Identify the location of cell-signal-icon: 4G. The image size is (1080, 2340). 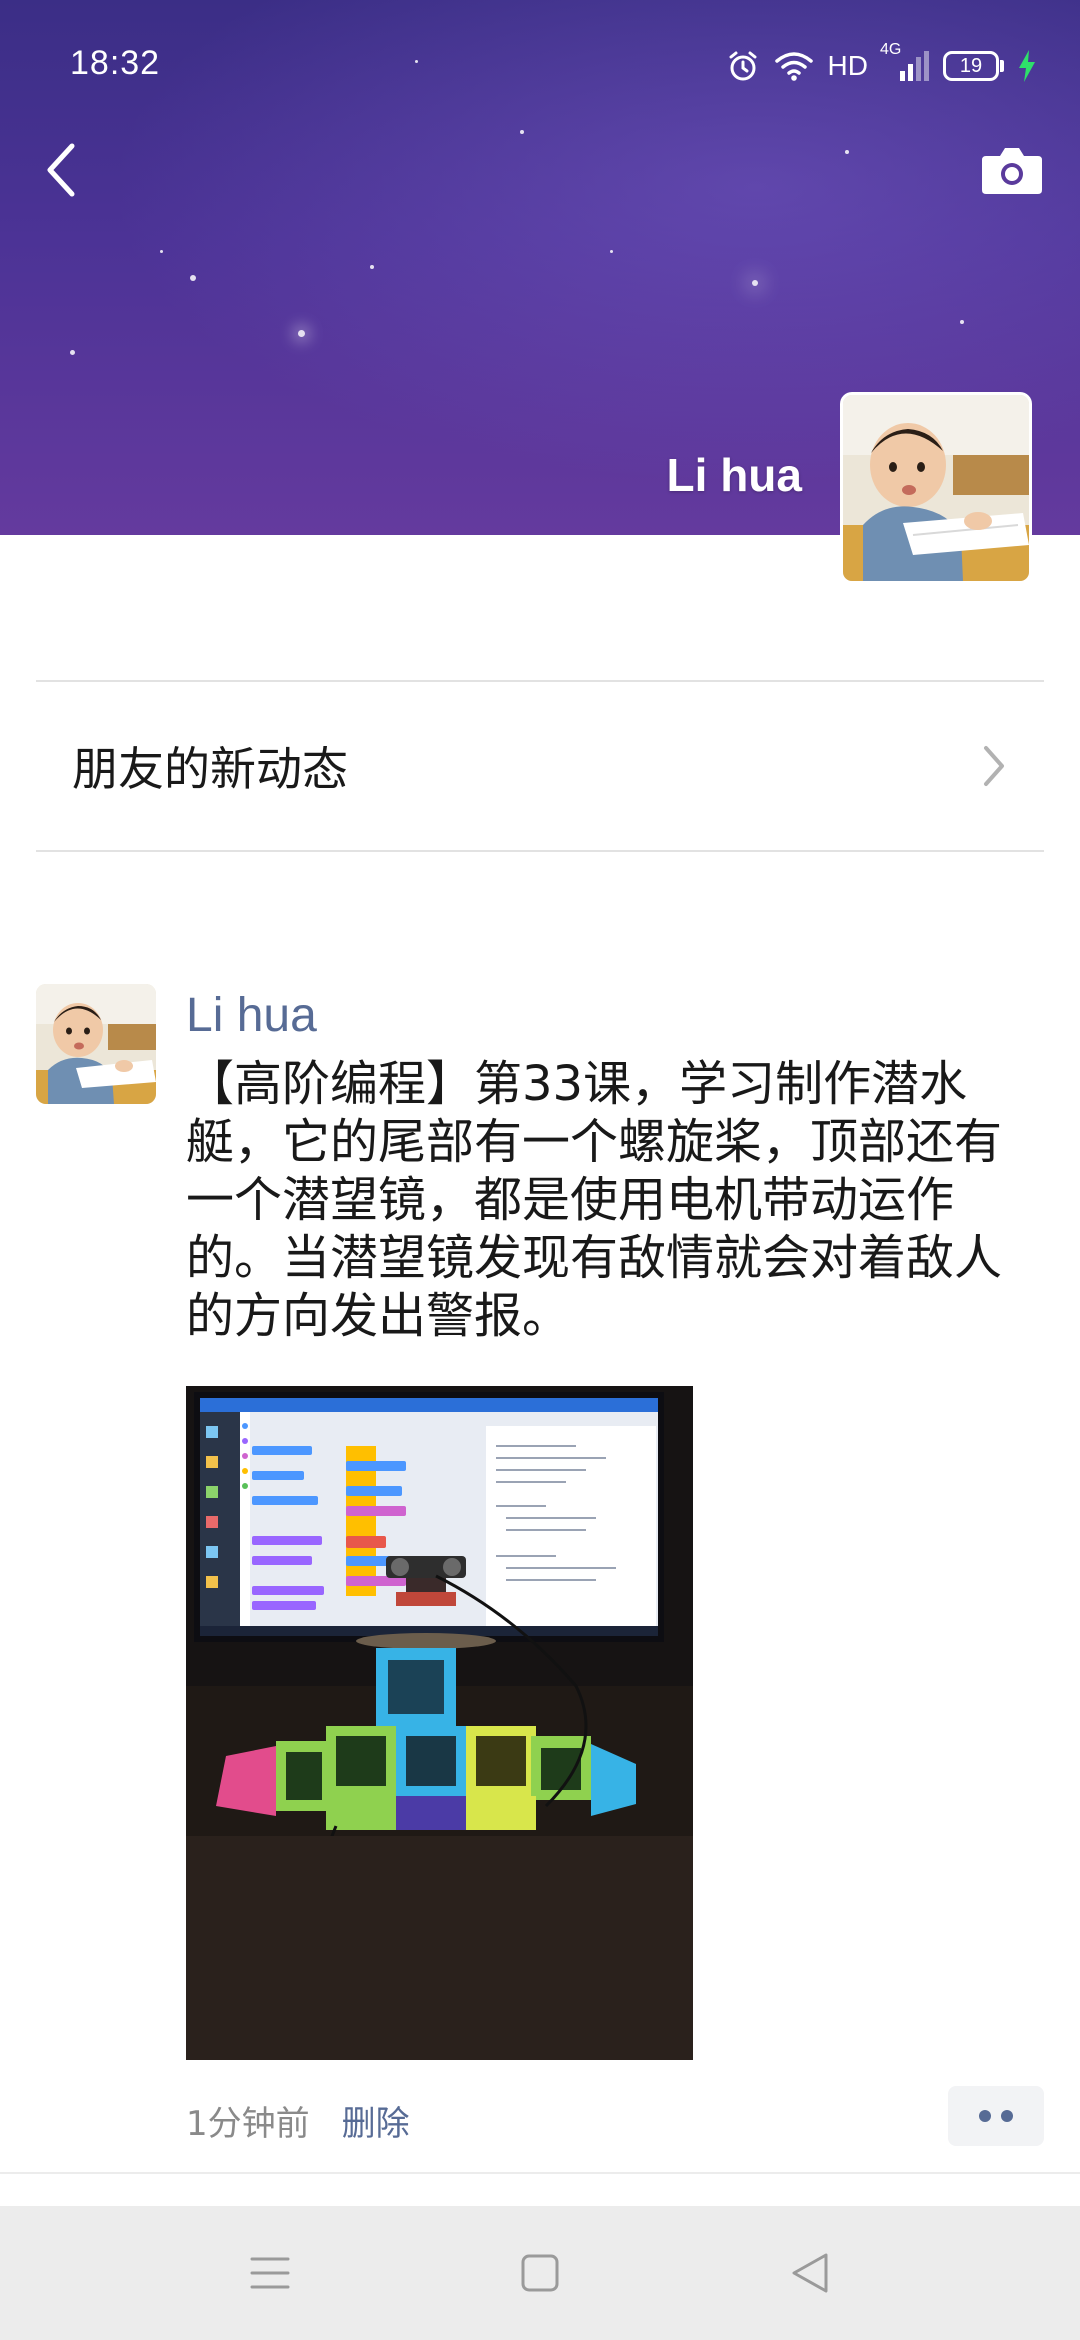
(904, 61).